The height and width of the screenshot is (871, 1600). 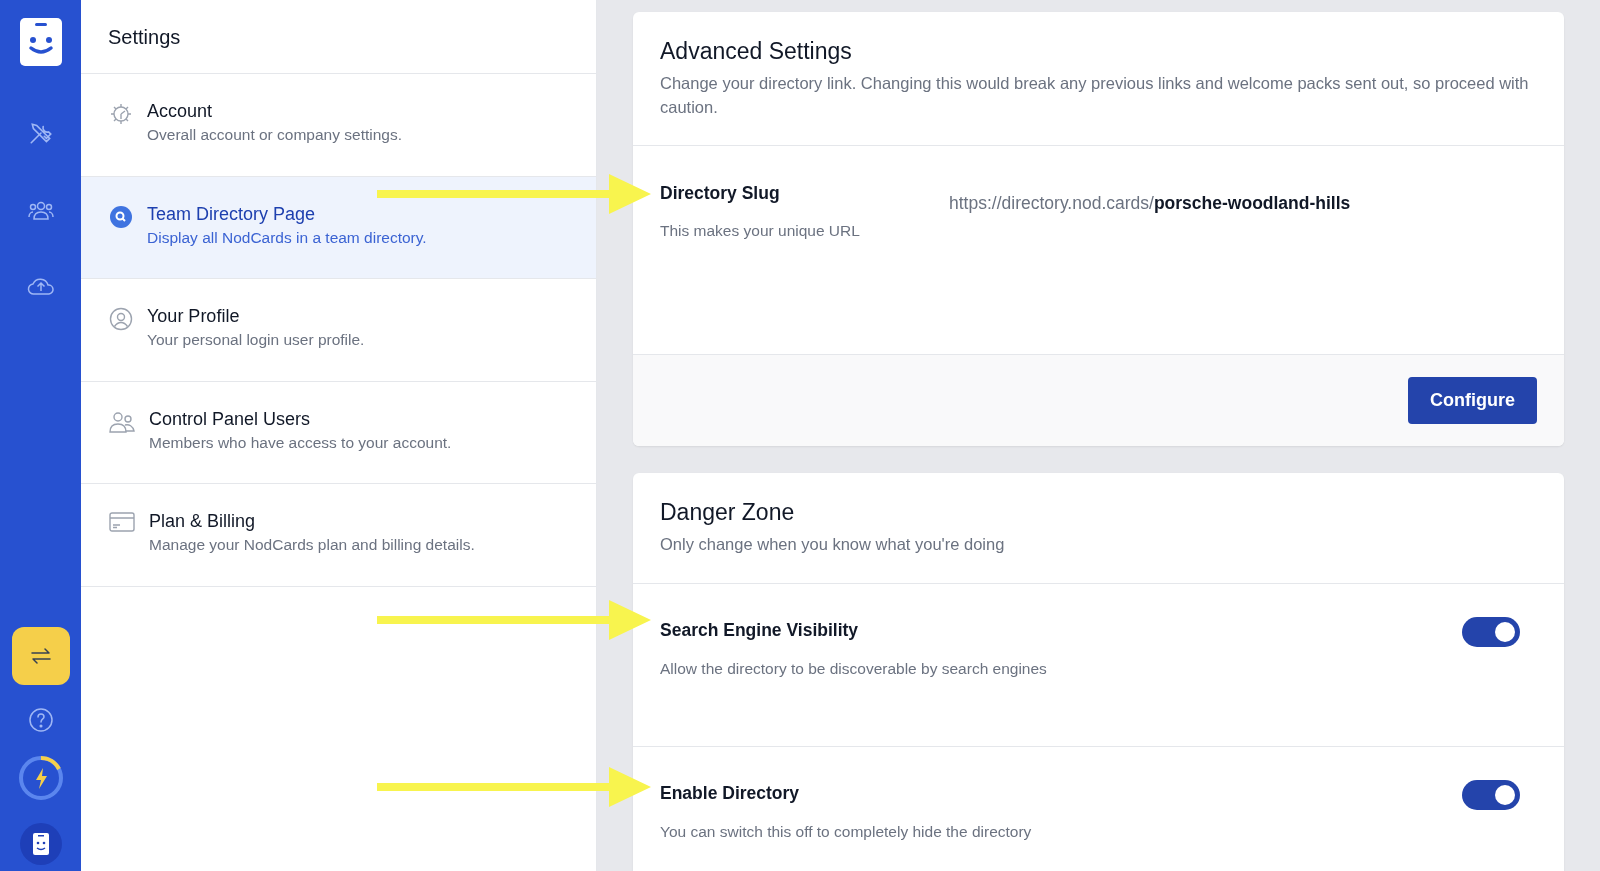 I want to click on swap-arrows-icon, so click(x=40, y=656).